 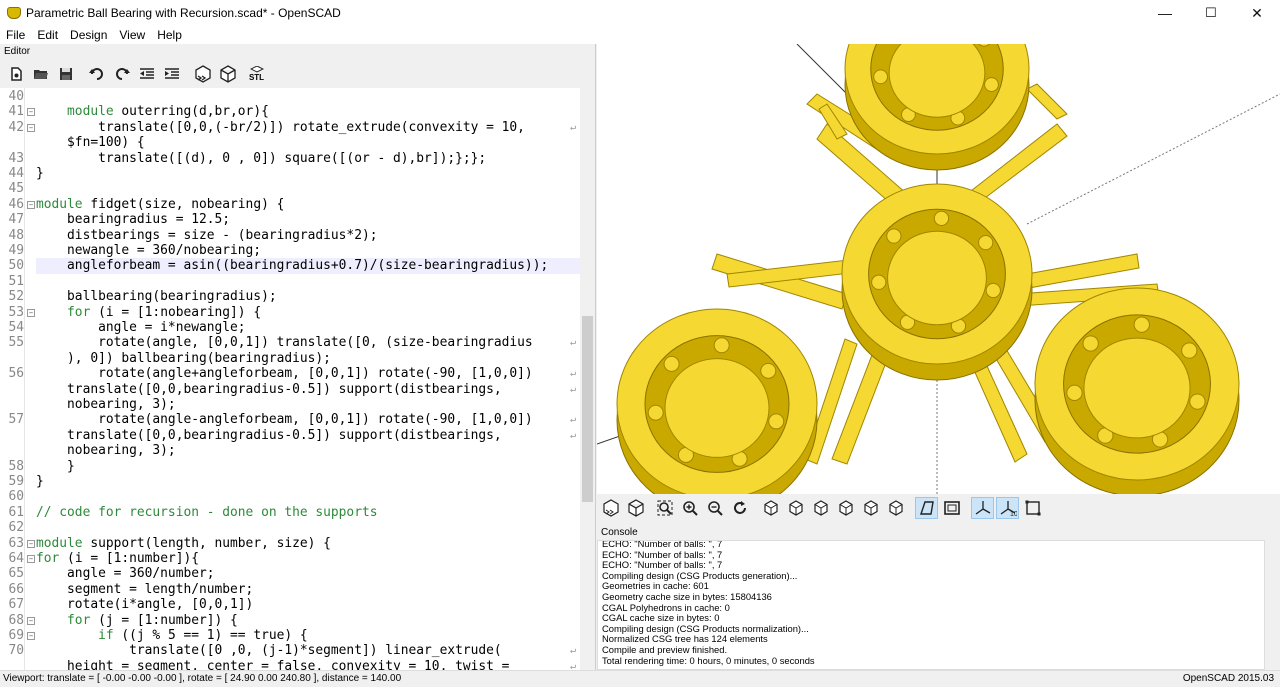 I want to click on code-line: 66 segment = length/number;, so click(x=290, y=589).